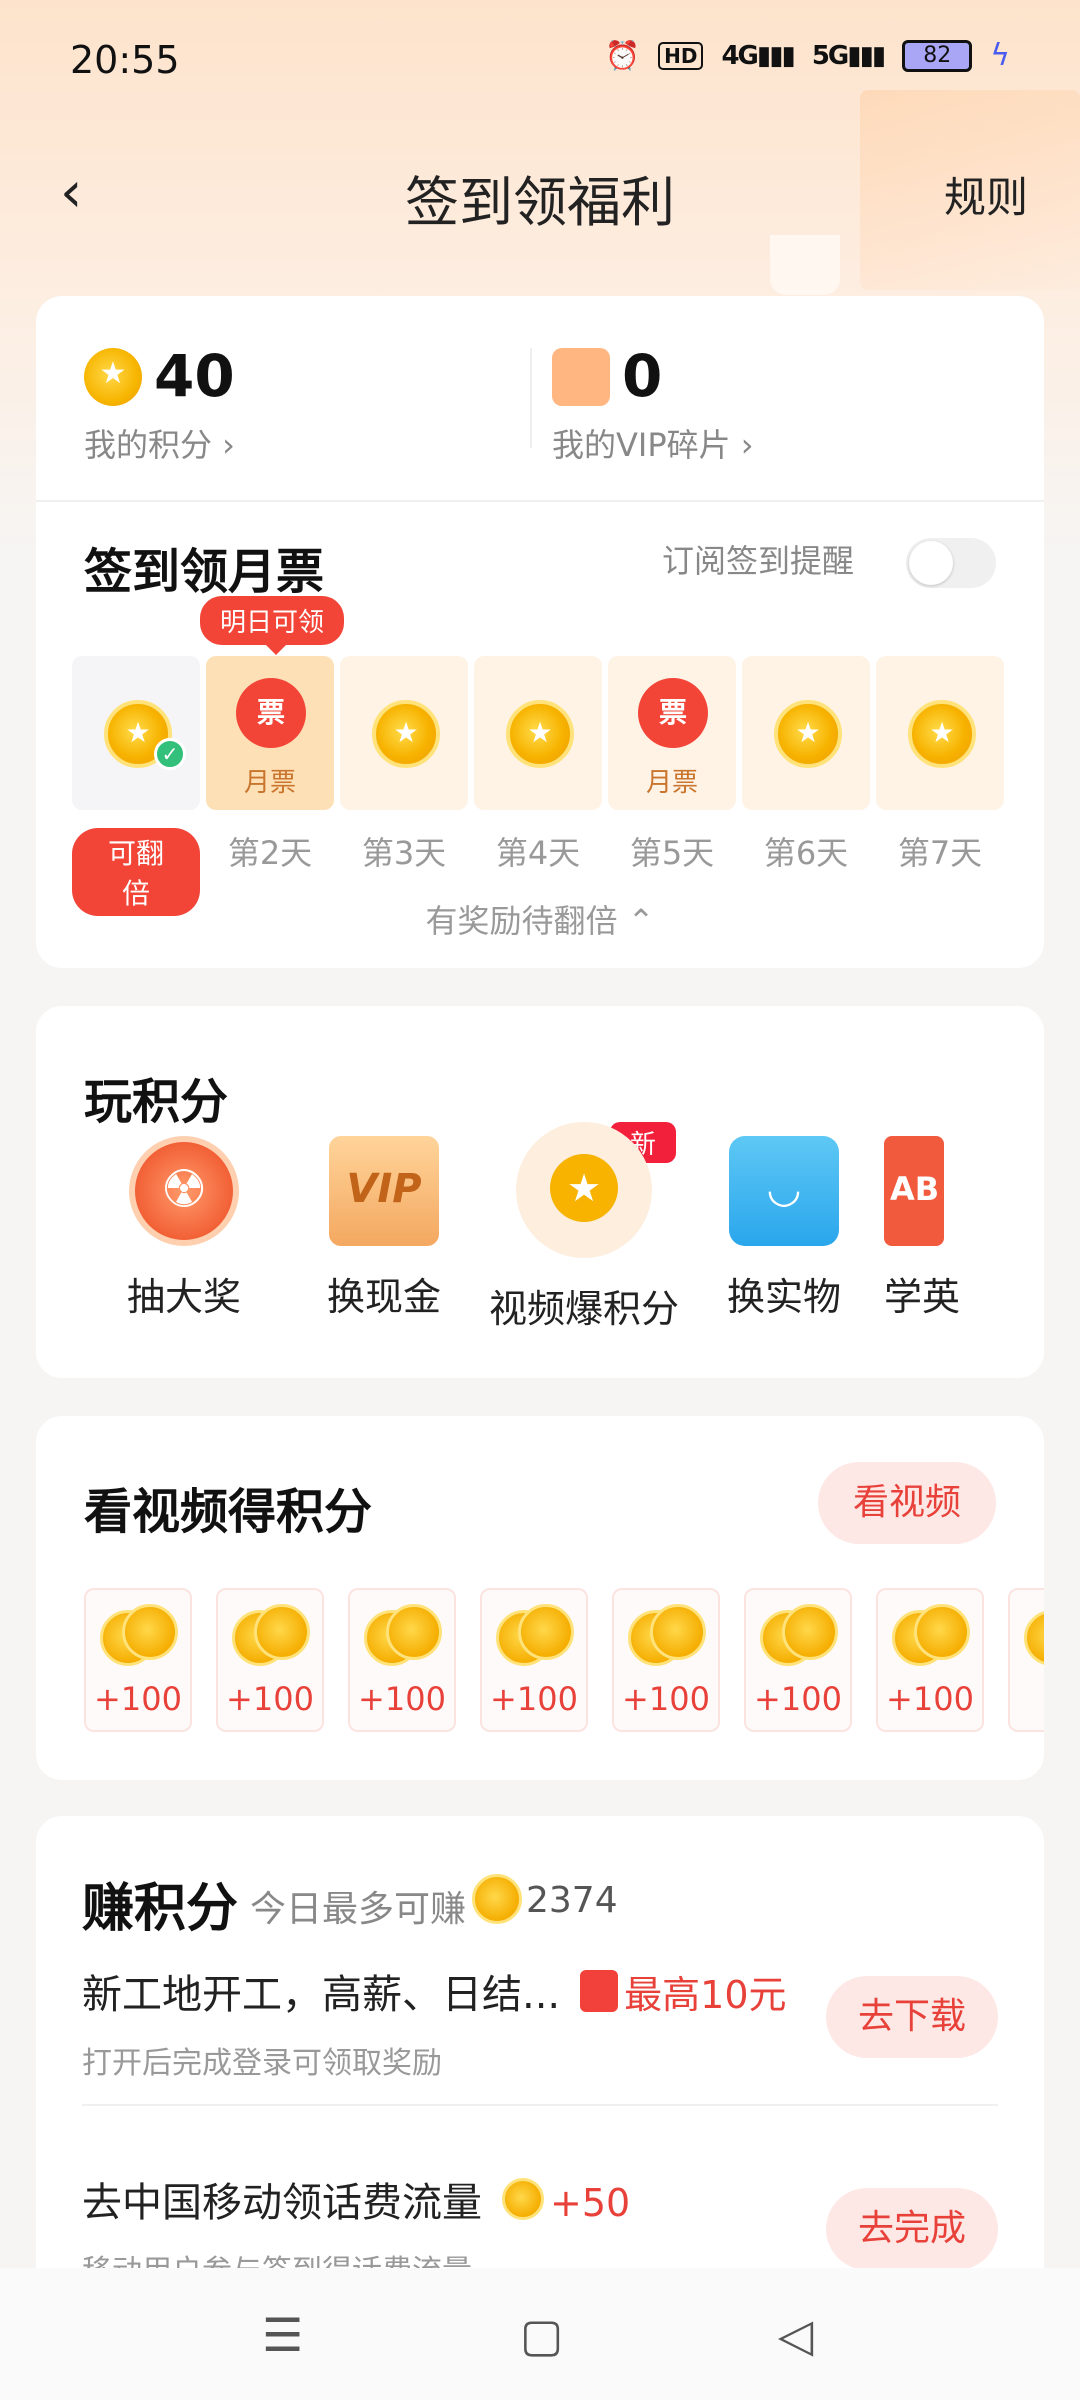 This screenshot has height=2400, width=1080. I want to click on video-points-title: 看视频得积分, so click(228, 1512).